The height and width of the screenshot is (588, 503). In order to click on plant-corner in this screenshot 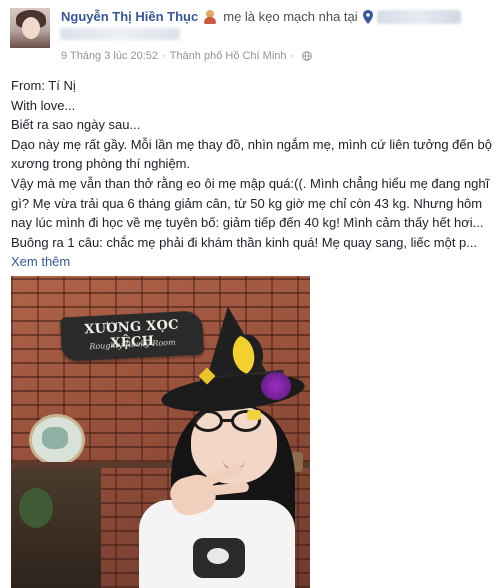, I will do `click(56, 528)`.